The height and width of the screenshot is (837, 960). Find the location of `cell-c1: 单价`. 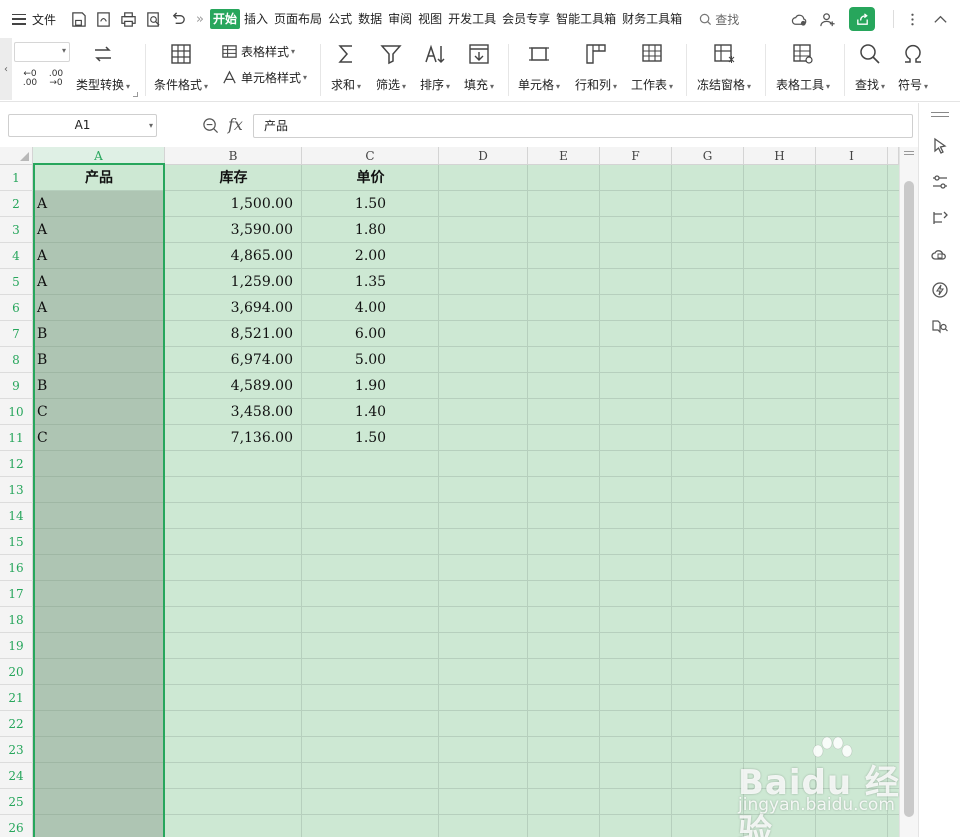

cell-c1: 单价 is located at coordinates (370, 178).